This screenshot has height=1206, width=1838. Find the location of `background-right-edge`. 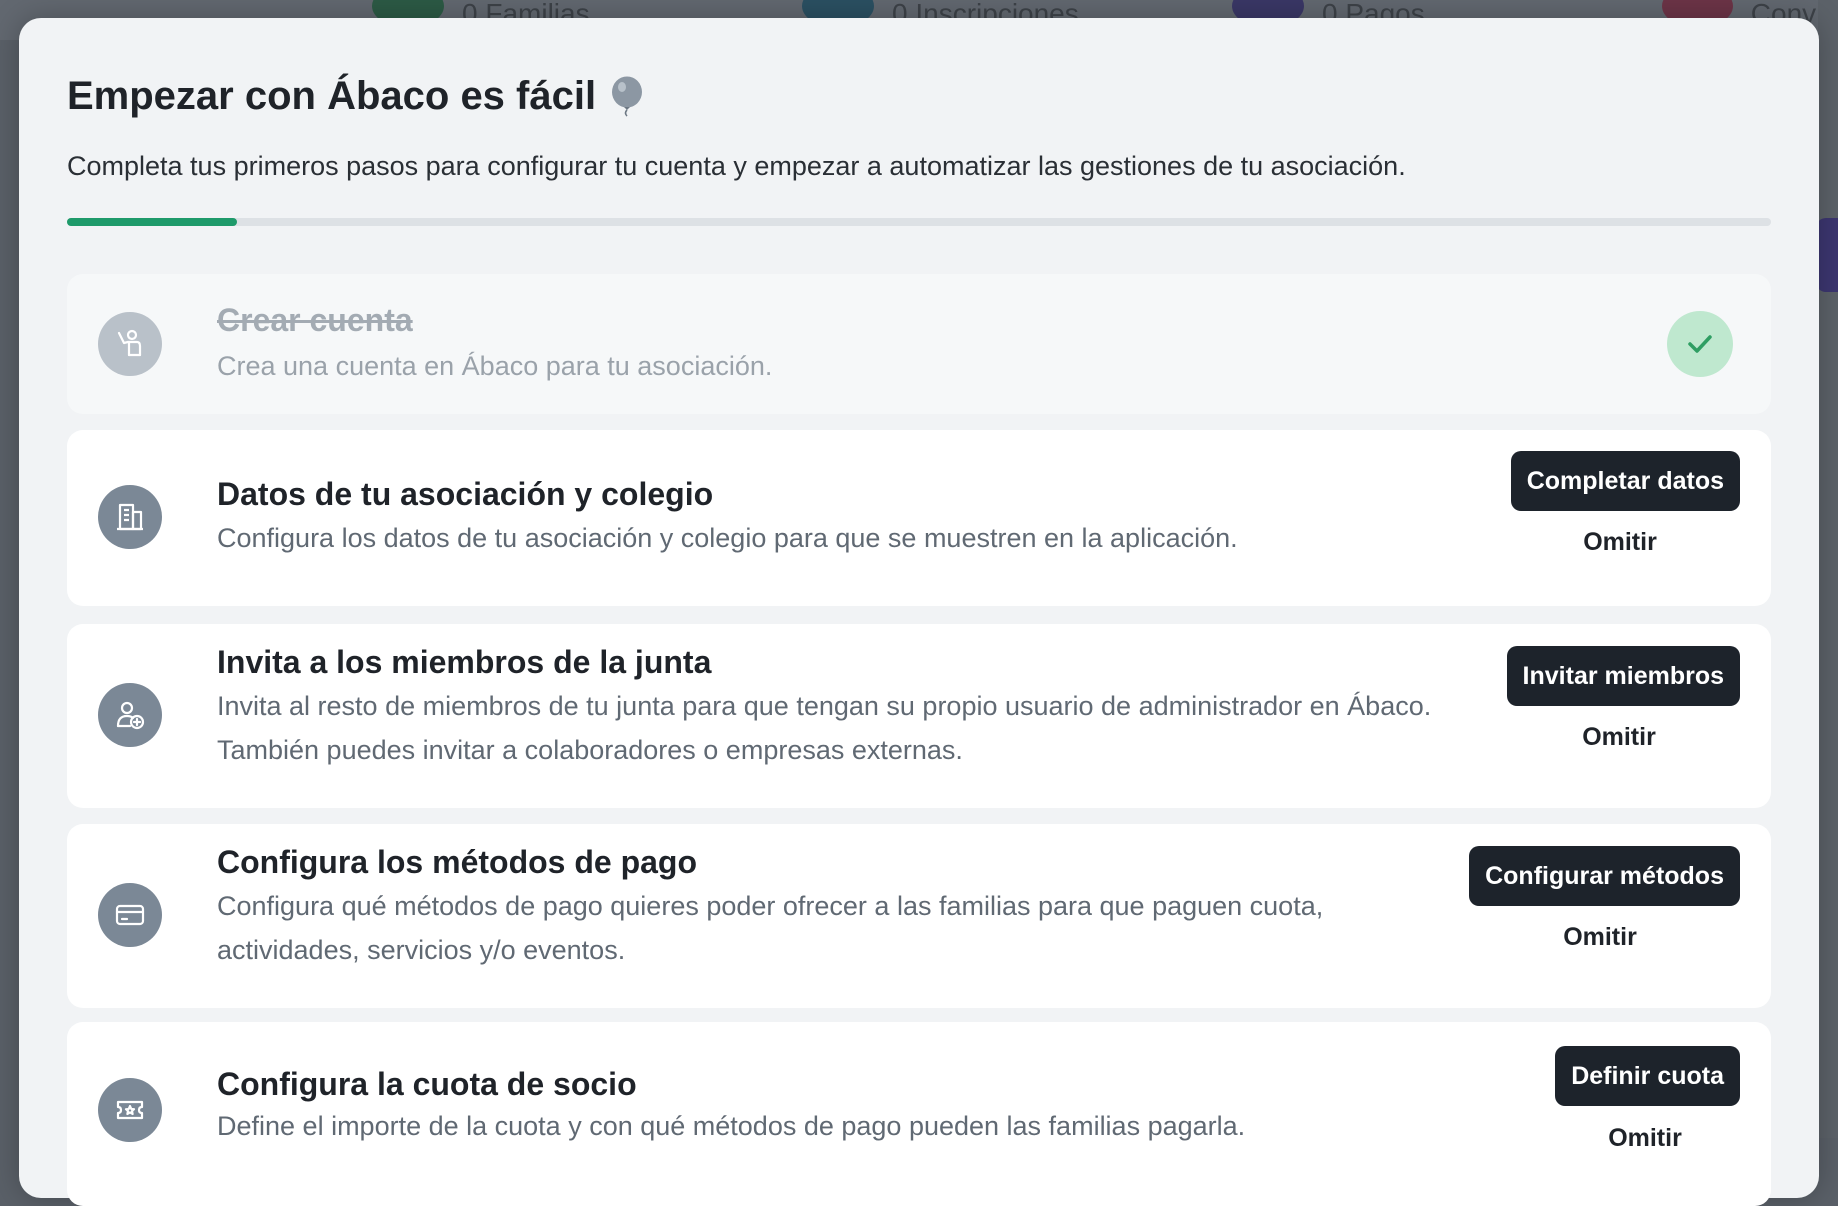

background-right-edge is located at coordinates (1828, 569).